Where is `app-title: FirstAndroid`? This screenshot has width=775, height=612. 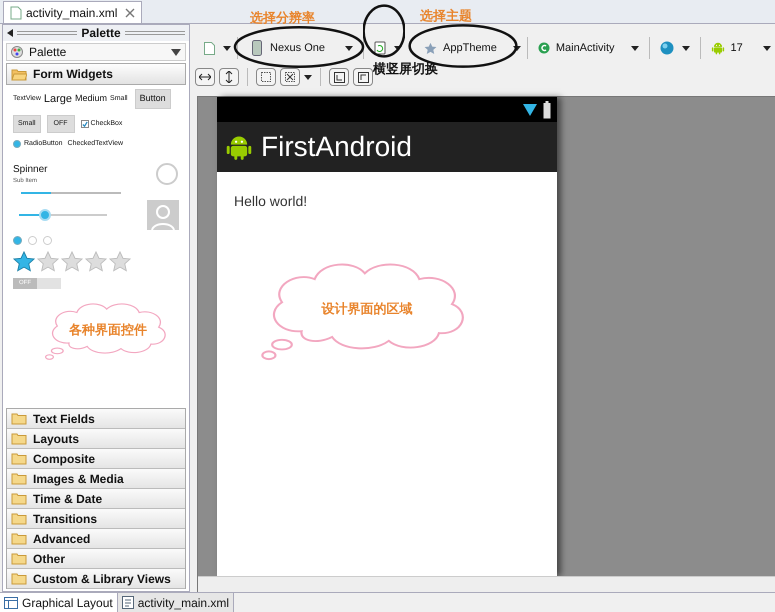 app-title: FirstAndroid is located at coordinates (336, 147).